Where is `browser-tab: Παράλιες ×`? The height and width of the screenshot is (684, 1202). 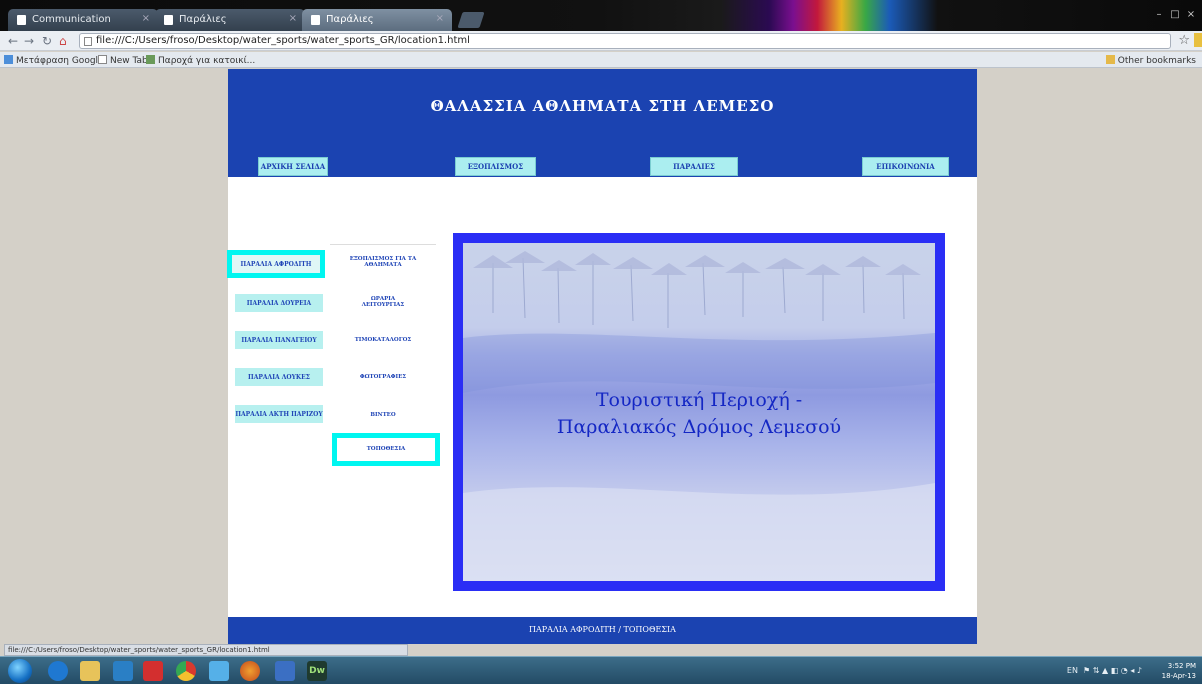 browser-tab: Παράλιες × is located at coordinates (230, 20).